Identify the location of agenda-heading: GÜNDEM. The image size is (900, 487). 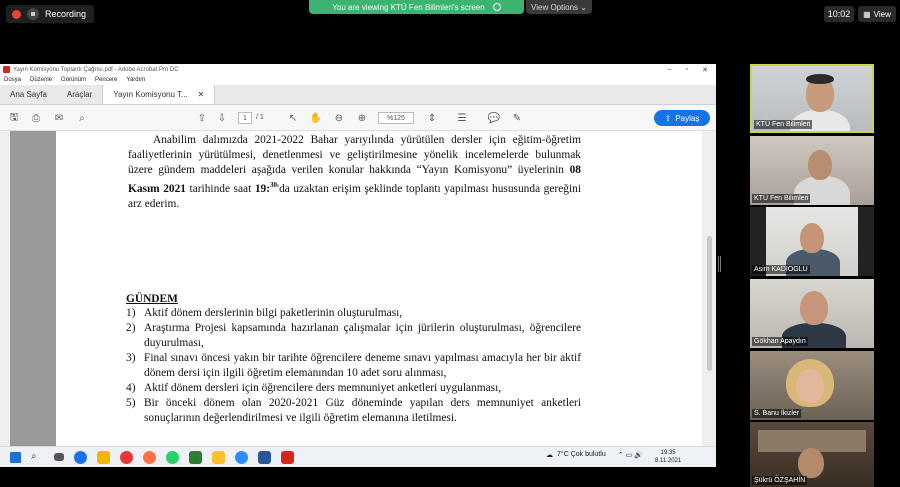
(152, 299).